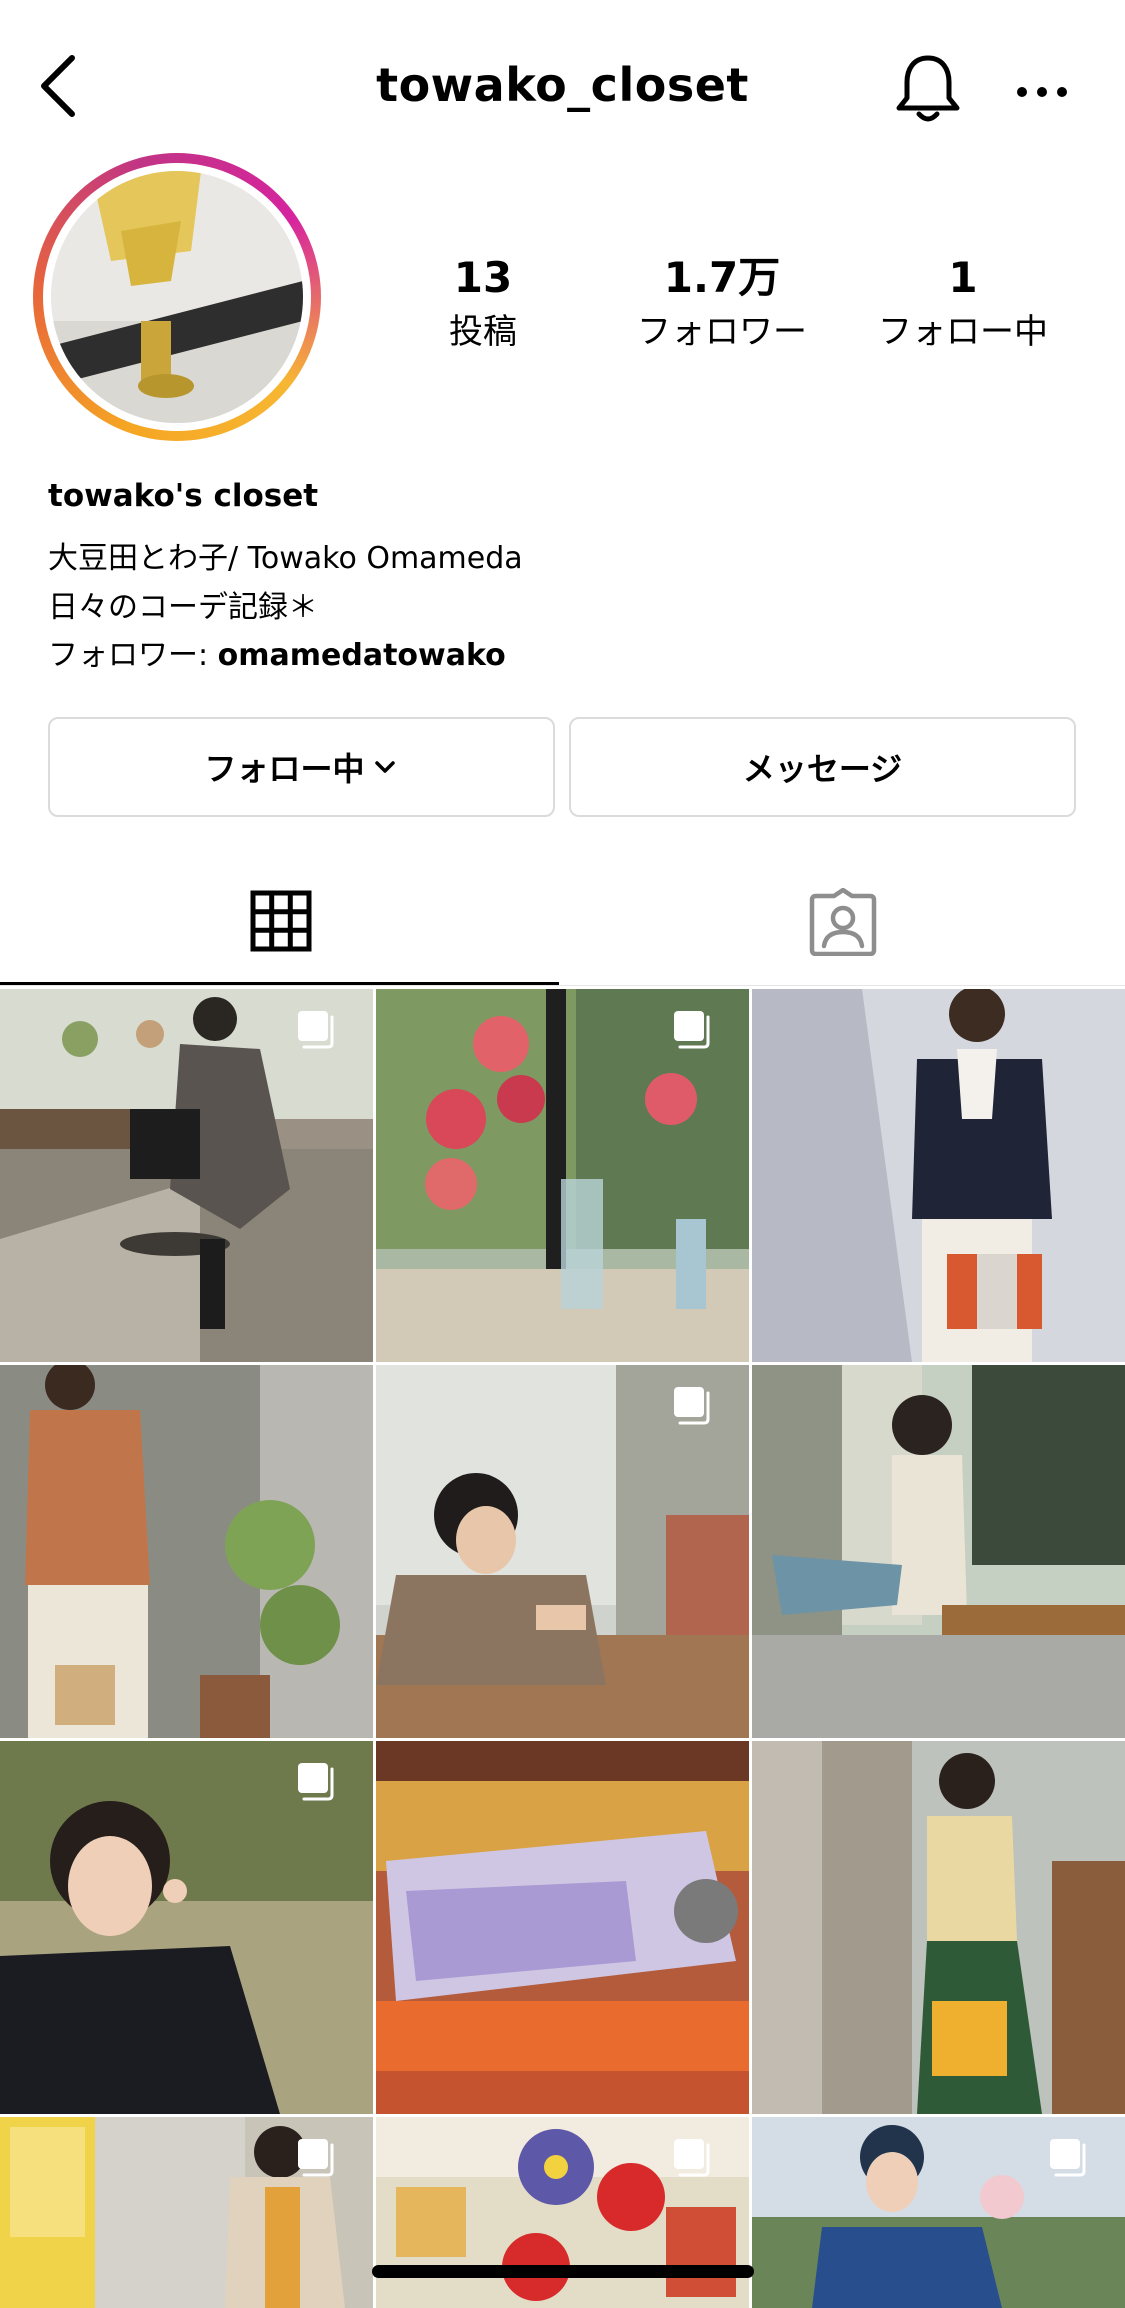 The width and height of the screenshot is (1125, 2308). Describe the element at coordinates (133, 655) in the screenshot. I see `followed-by-prefix: フォロワー:` at that location.